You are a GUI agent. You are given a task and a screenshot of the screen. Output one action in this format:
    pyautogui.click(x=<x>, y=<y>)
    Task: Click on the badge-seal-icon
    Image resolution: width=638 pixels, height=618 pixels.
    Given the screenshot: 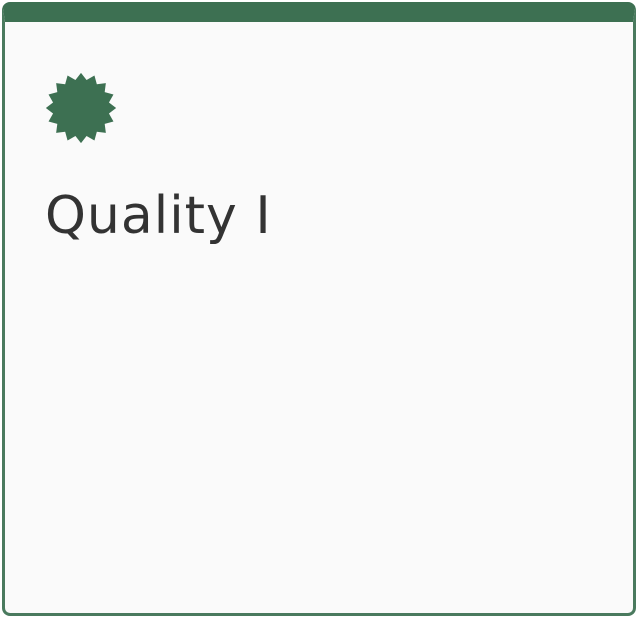 What is the action you would take?
    pyautogui.click(x=81, y=108)
    